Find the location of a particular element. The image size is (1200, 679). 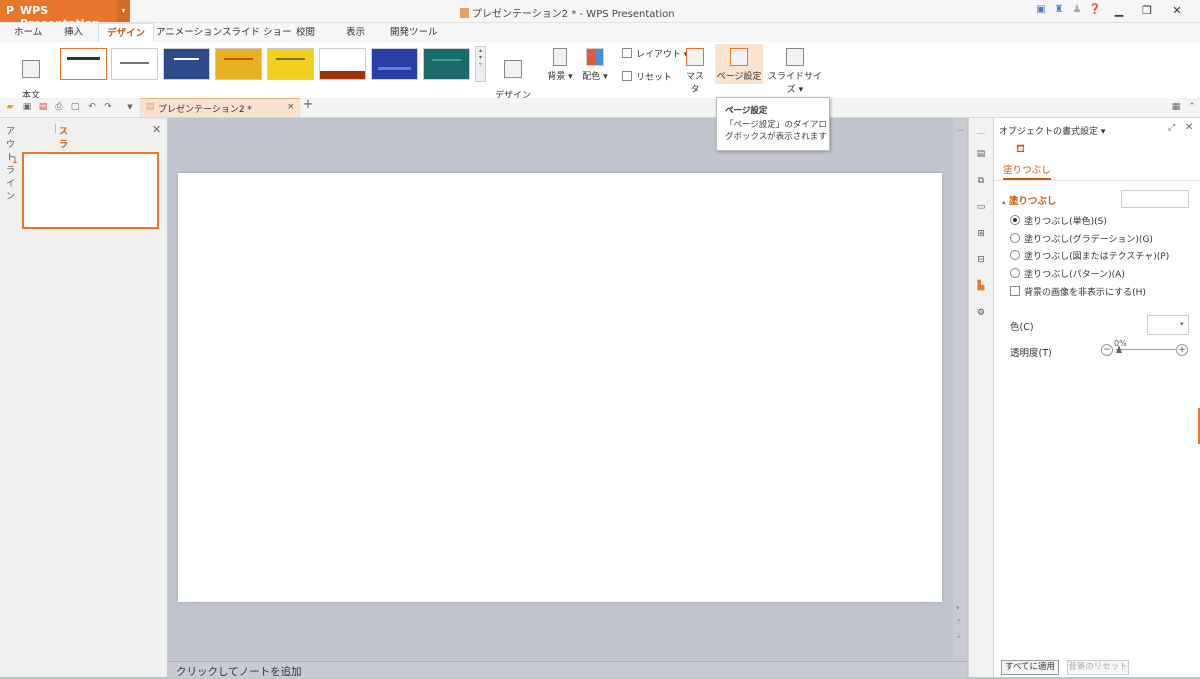

tab-view: 表示 is located at coordinates (355, 32).